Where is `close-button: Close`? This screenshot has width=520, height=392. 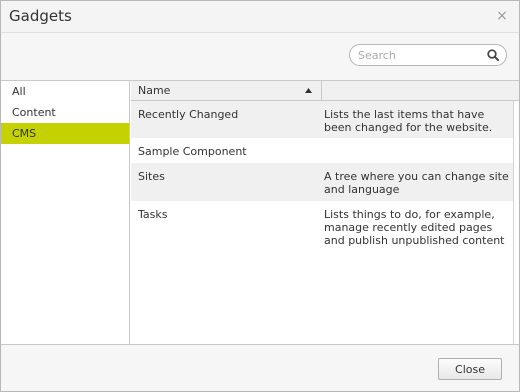
close-button: Close is located at coordinates (470, 369).